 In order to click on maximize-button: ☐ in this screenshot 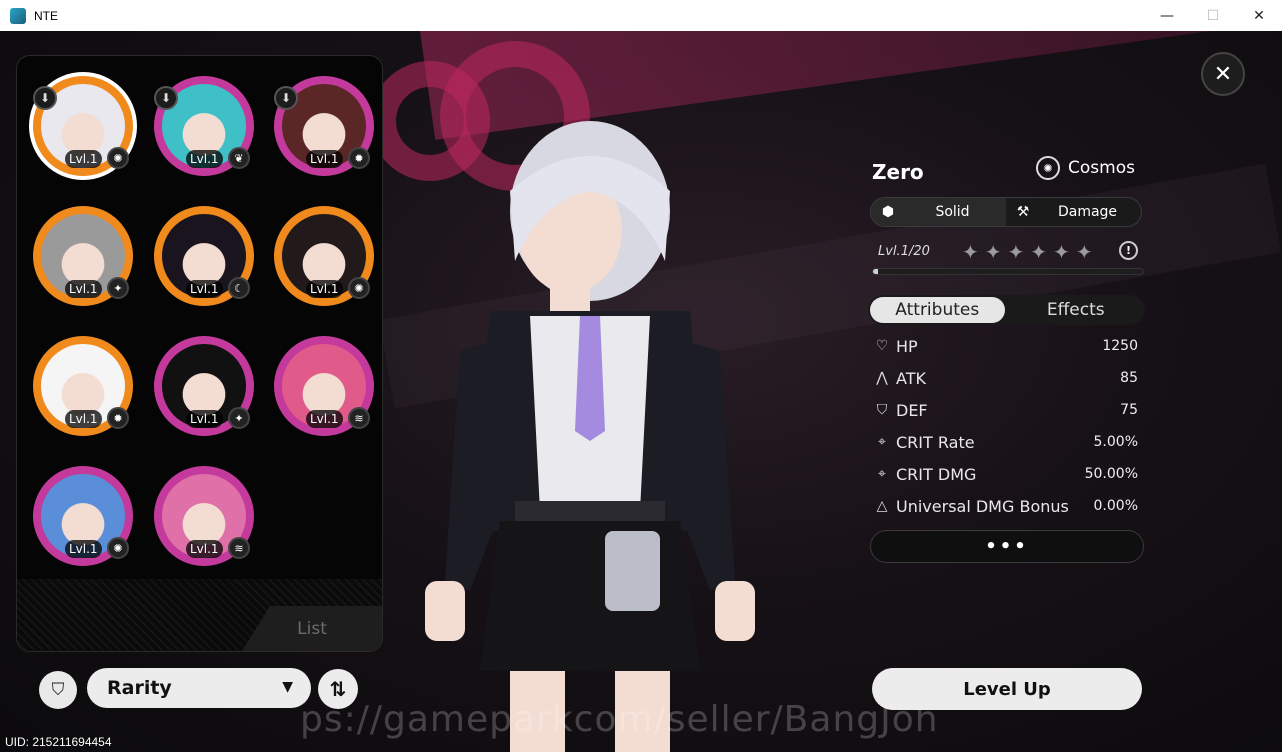, I will do `click(1213, 15)`.